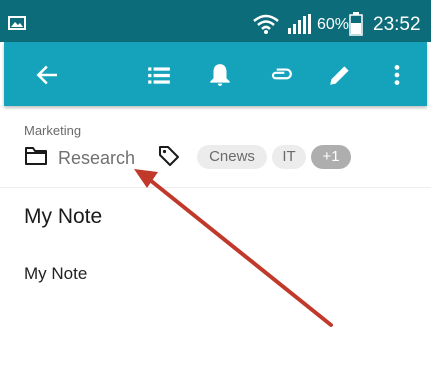 The height and width of the screenshot is (385, 431). Describe the element at coordinates (17, 23) in the screenshot. I see `gallery-icon` at that location.